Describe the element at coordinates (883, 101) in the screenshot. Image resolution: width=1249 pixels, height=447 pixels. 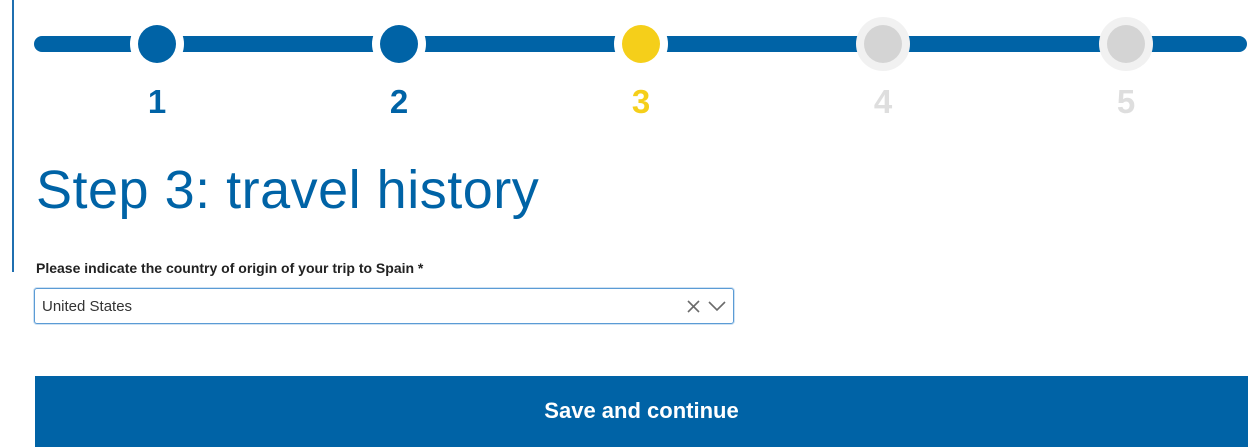
I see `step-4-number: 4` at that location.